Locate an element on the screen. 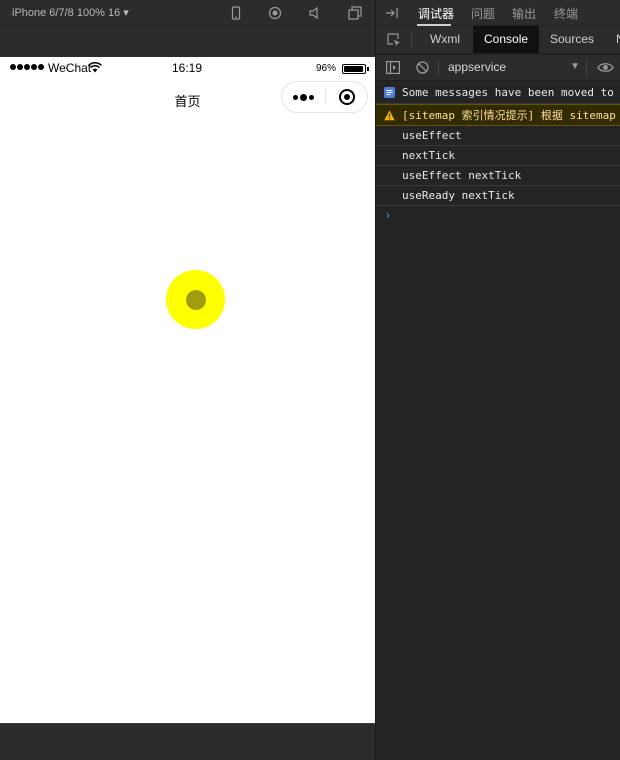 This screenshot has width=620, height=760. console-toolbar: appservice ▼ is located at coordinates (498, 68).